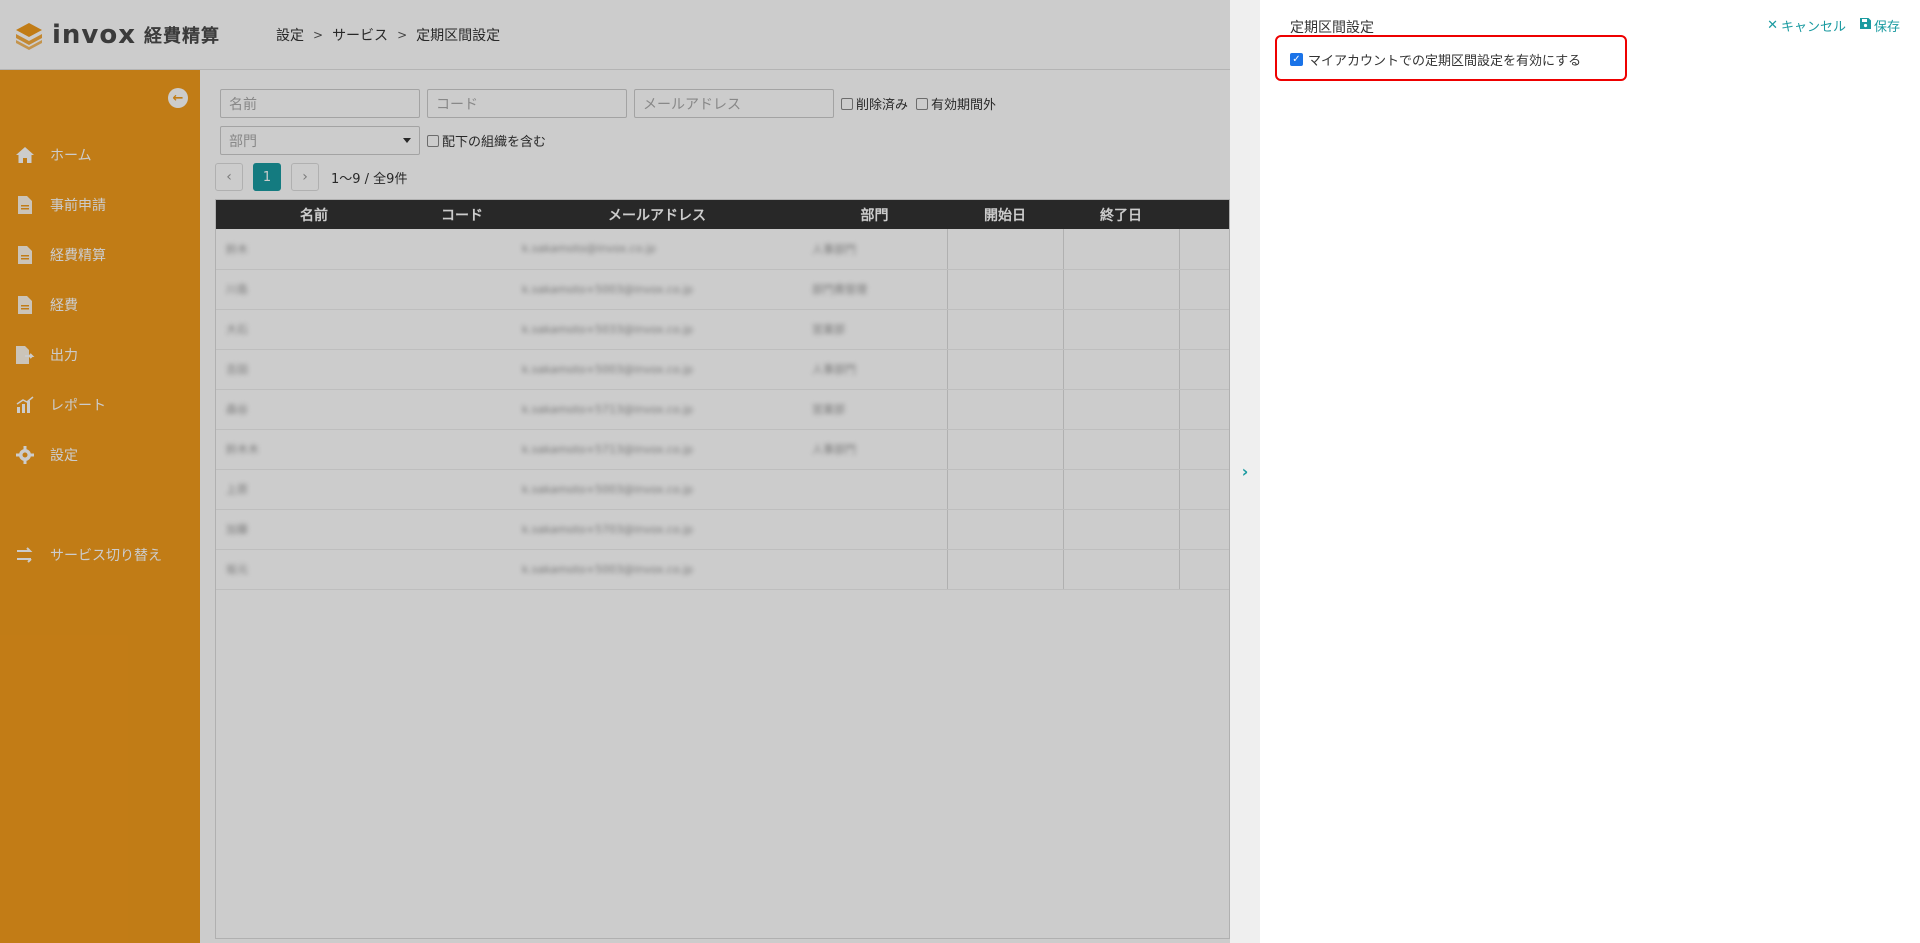  I want to click on drawer-actions: ✕ キャンセル 保存, so click(1826, 25).